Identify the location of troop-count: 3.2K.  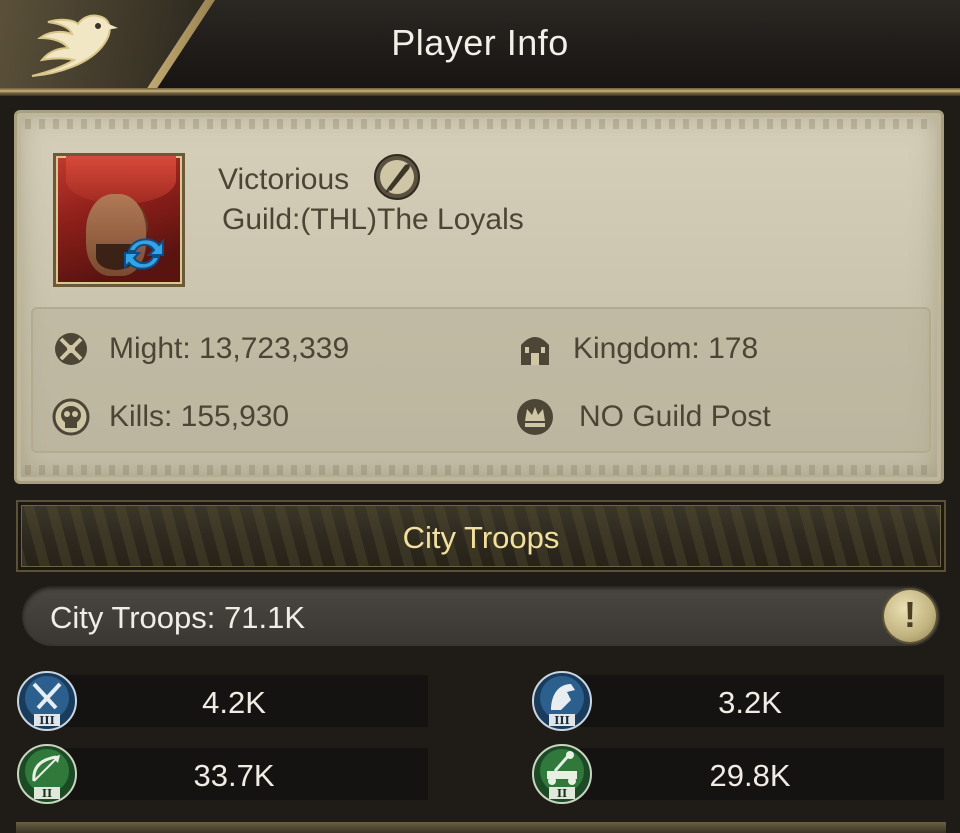
(750, 702).